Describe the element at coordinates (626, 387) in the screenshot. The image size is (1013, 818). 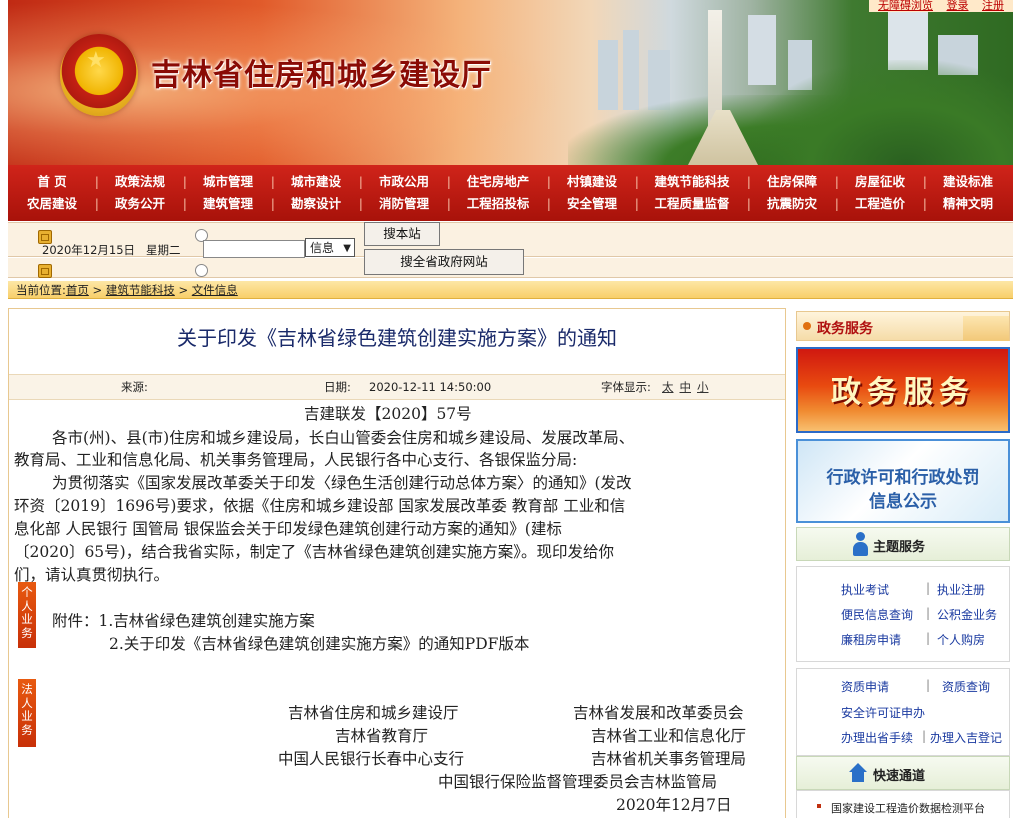
I see `font-size-label: 字体显示:` at that location.